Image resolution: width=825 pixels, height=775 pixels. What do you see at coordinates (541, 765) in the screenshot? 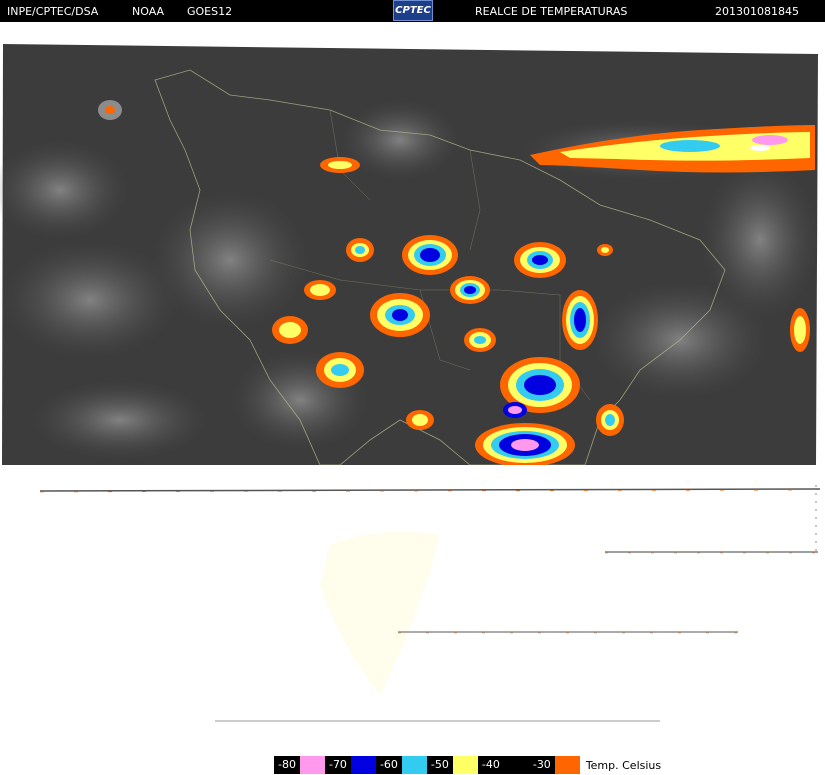
I see `legend-label-30: -30` at bounding box center [541, 765].